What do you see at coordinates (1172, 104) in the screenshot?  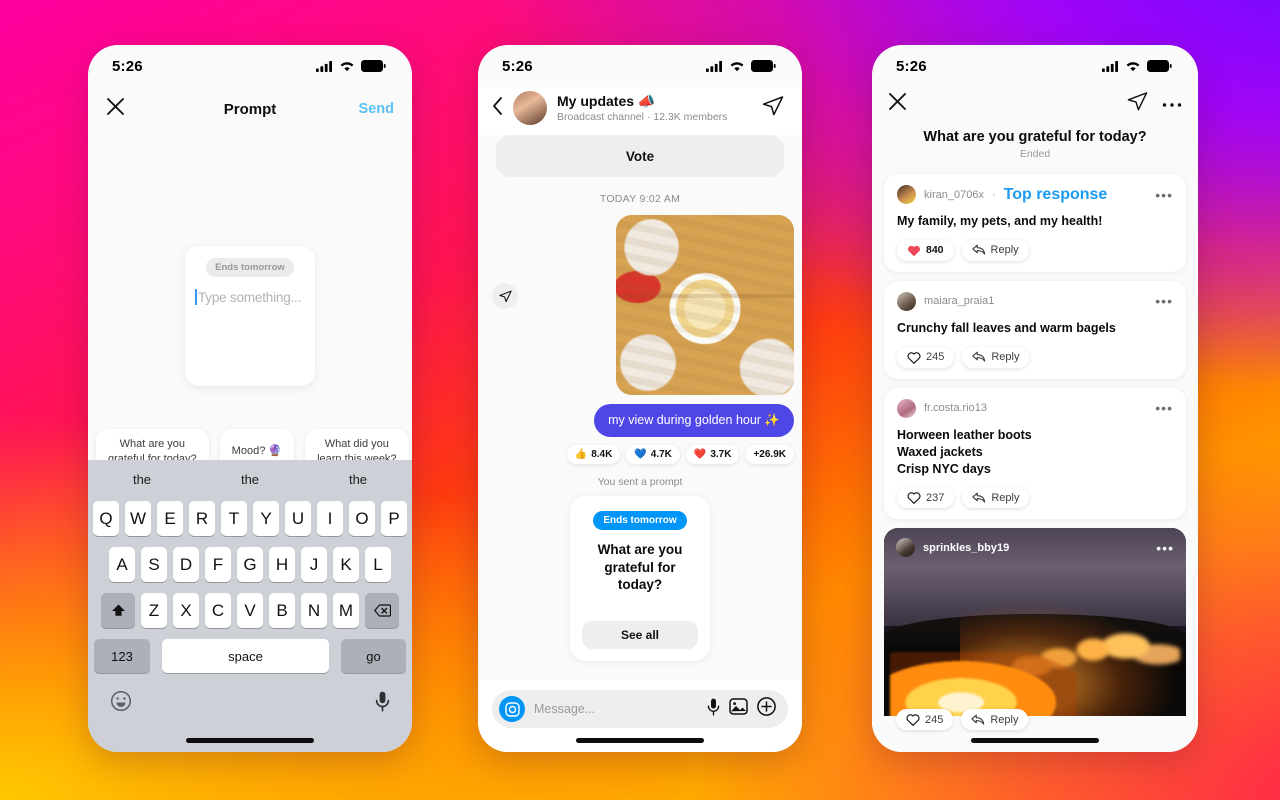 I see `more-icon` at bounding box center [1172, 104].